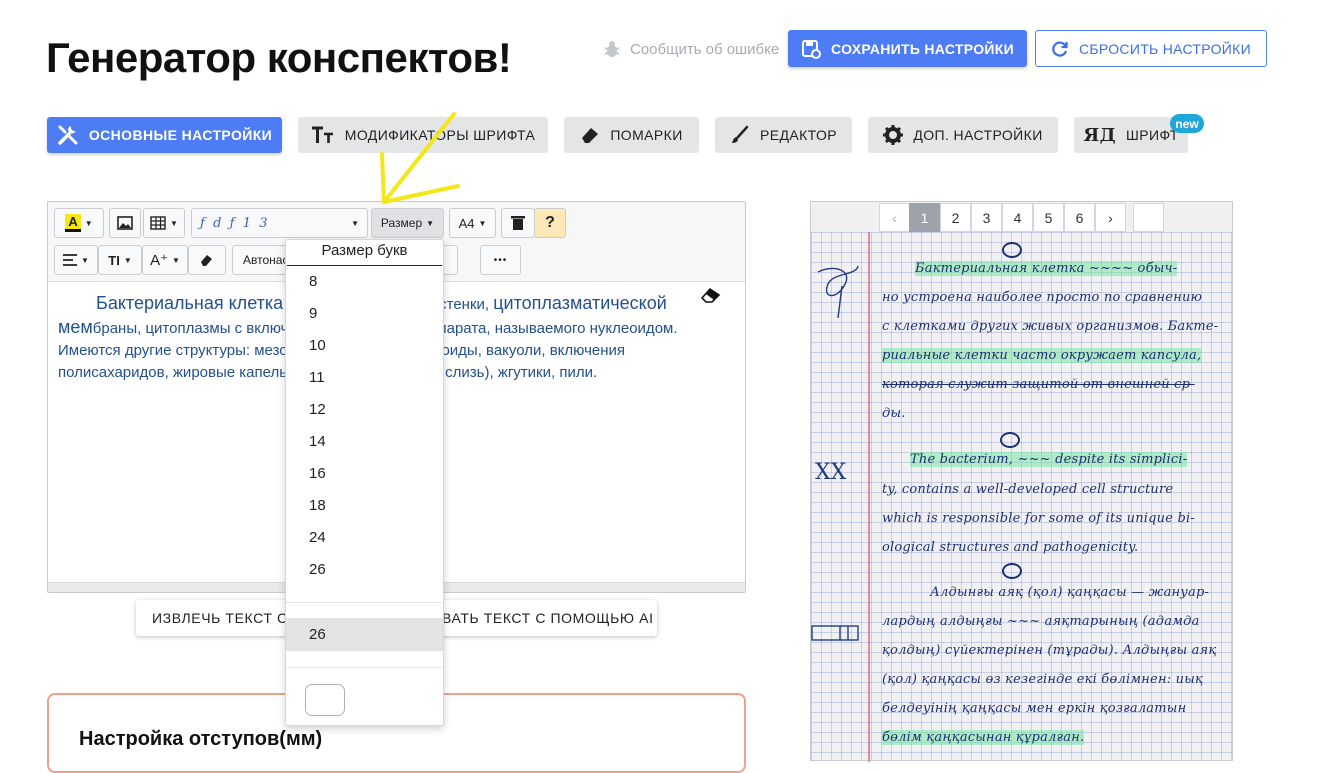 The height and width of the screenshot is (773, 1320). Describe the element at coordinates (548, 618) in the screenshot. I see `ai-text-button: ВАТЬ ТЕКСТ С ПОМОЩЬЮ AI` at that location.